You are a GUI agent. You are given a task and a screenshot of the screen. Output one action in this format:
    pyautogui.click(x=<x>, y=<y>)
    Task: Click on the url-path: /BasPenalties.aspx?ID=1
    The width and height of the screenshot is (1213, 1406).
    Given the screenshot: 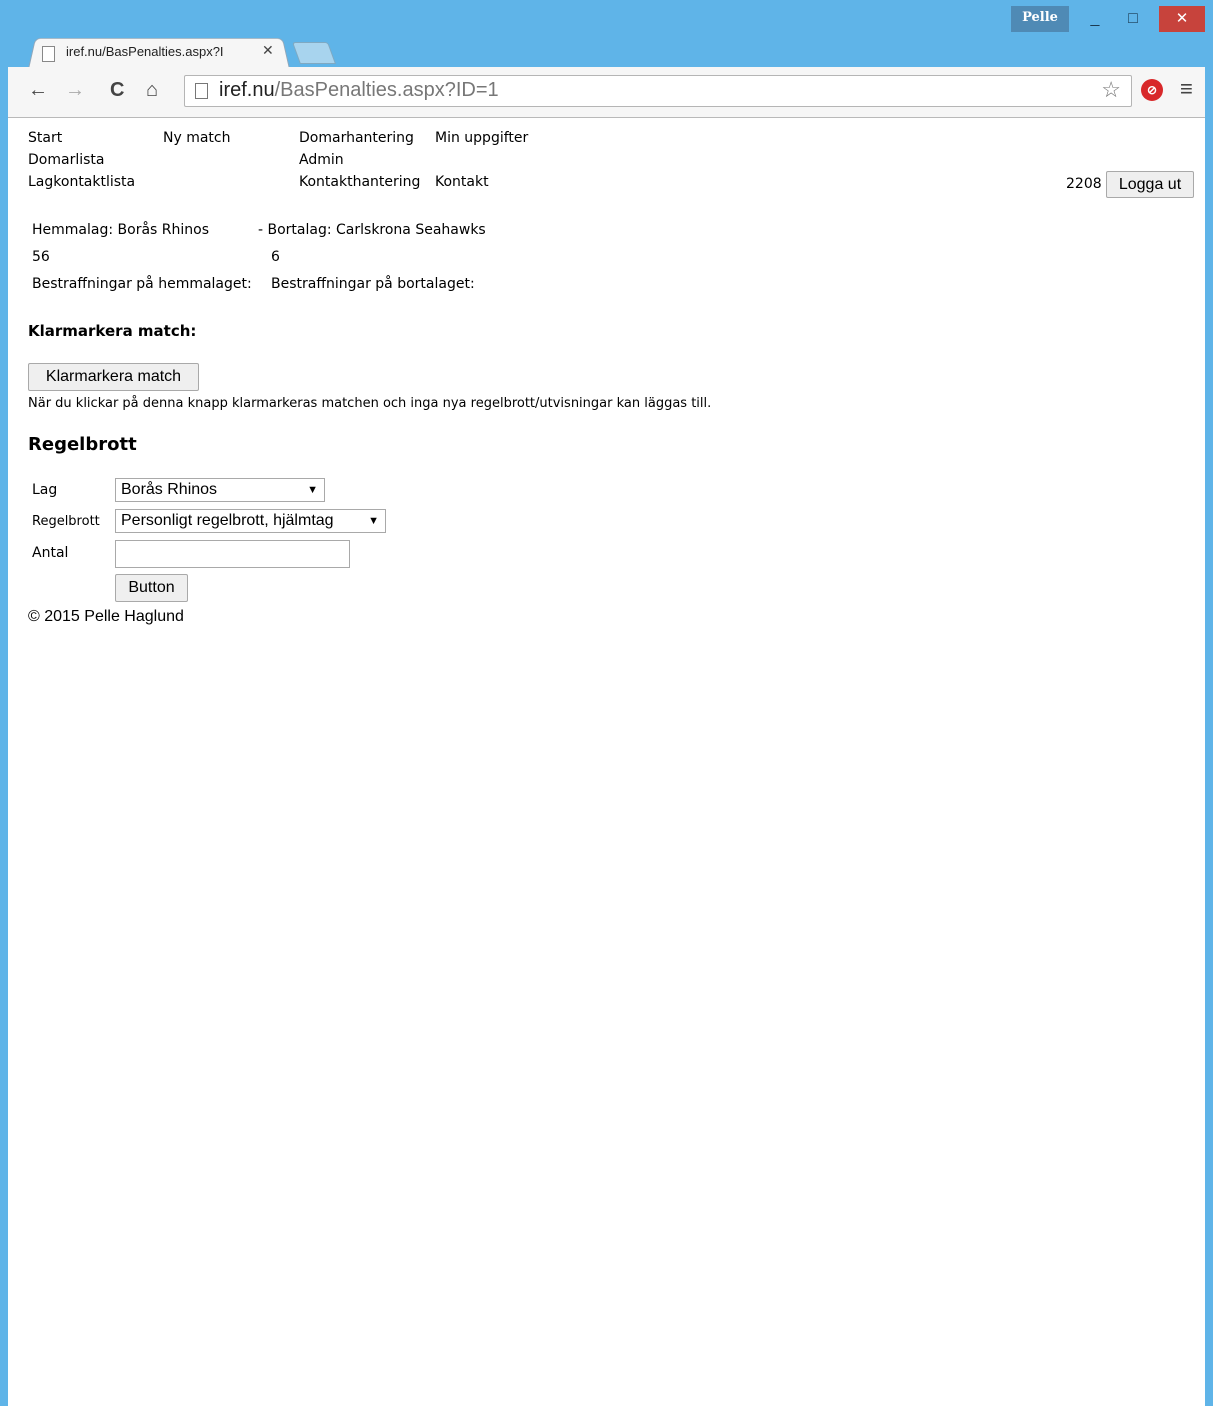 What is the action you would take?
    pyautogui.click(x=386, y=90)
    